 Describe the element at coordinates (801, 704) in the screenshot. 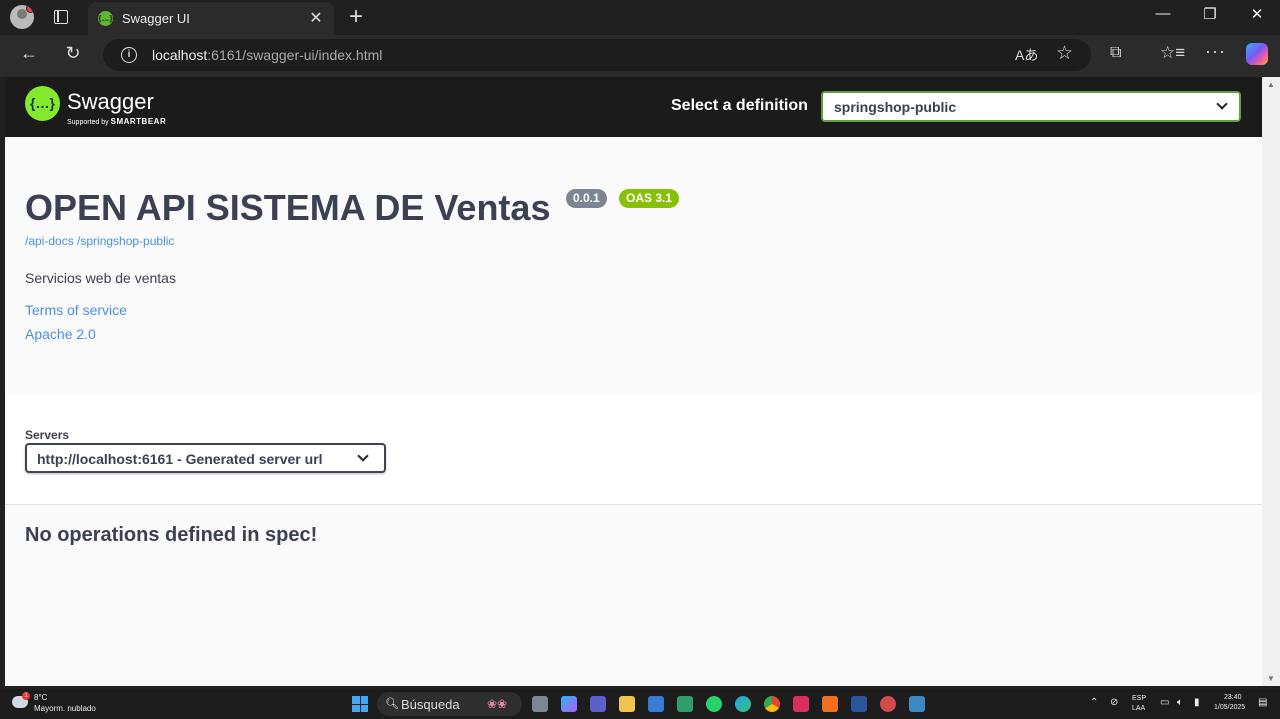

I see `intellij-icon` at that location.